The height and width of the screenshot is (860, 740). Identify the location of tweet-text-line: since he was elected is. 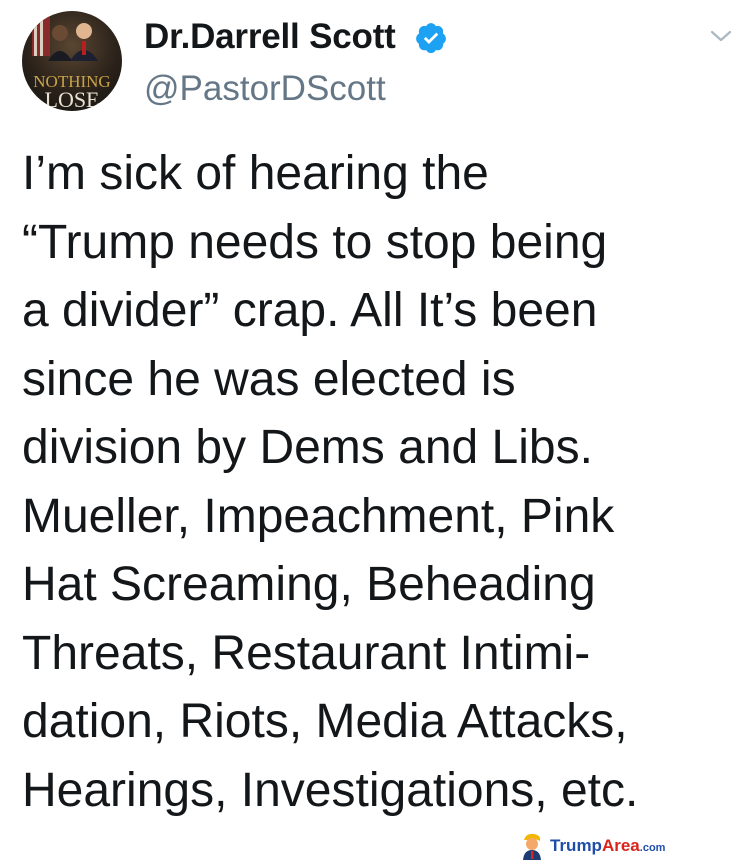
(269, 379).